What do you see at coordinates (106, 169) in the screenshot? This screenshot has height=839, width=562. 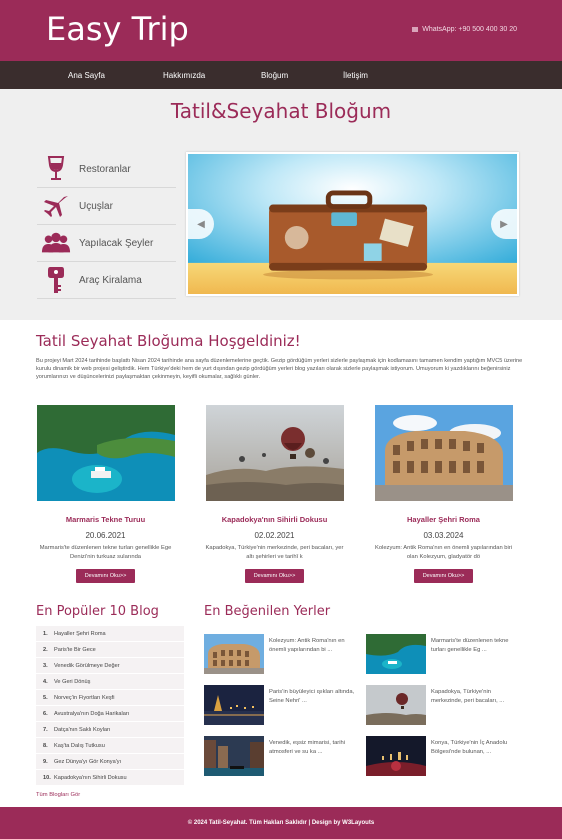 I see `side-item-restaurants: Restoranlar` at bounding box center [106, 169].